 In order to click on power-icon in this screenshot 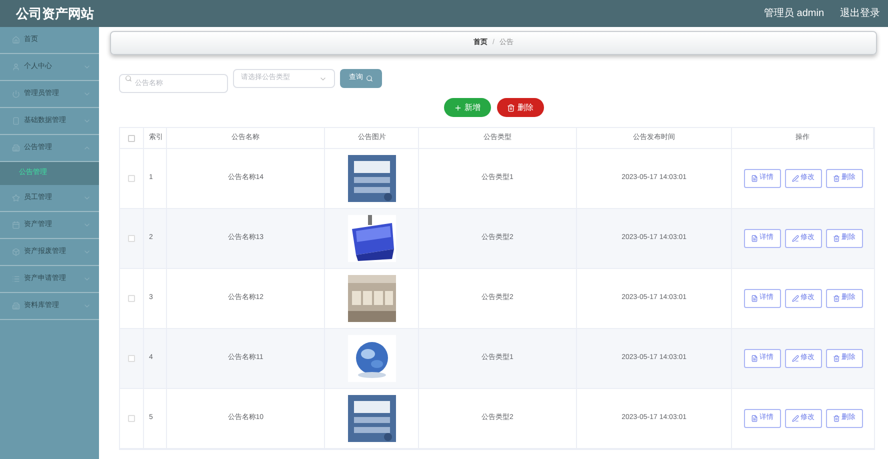, I will do `click(16, 94)`.